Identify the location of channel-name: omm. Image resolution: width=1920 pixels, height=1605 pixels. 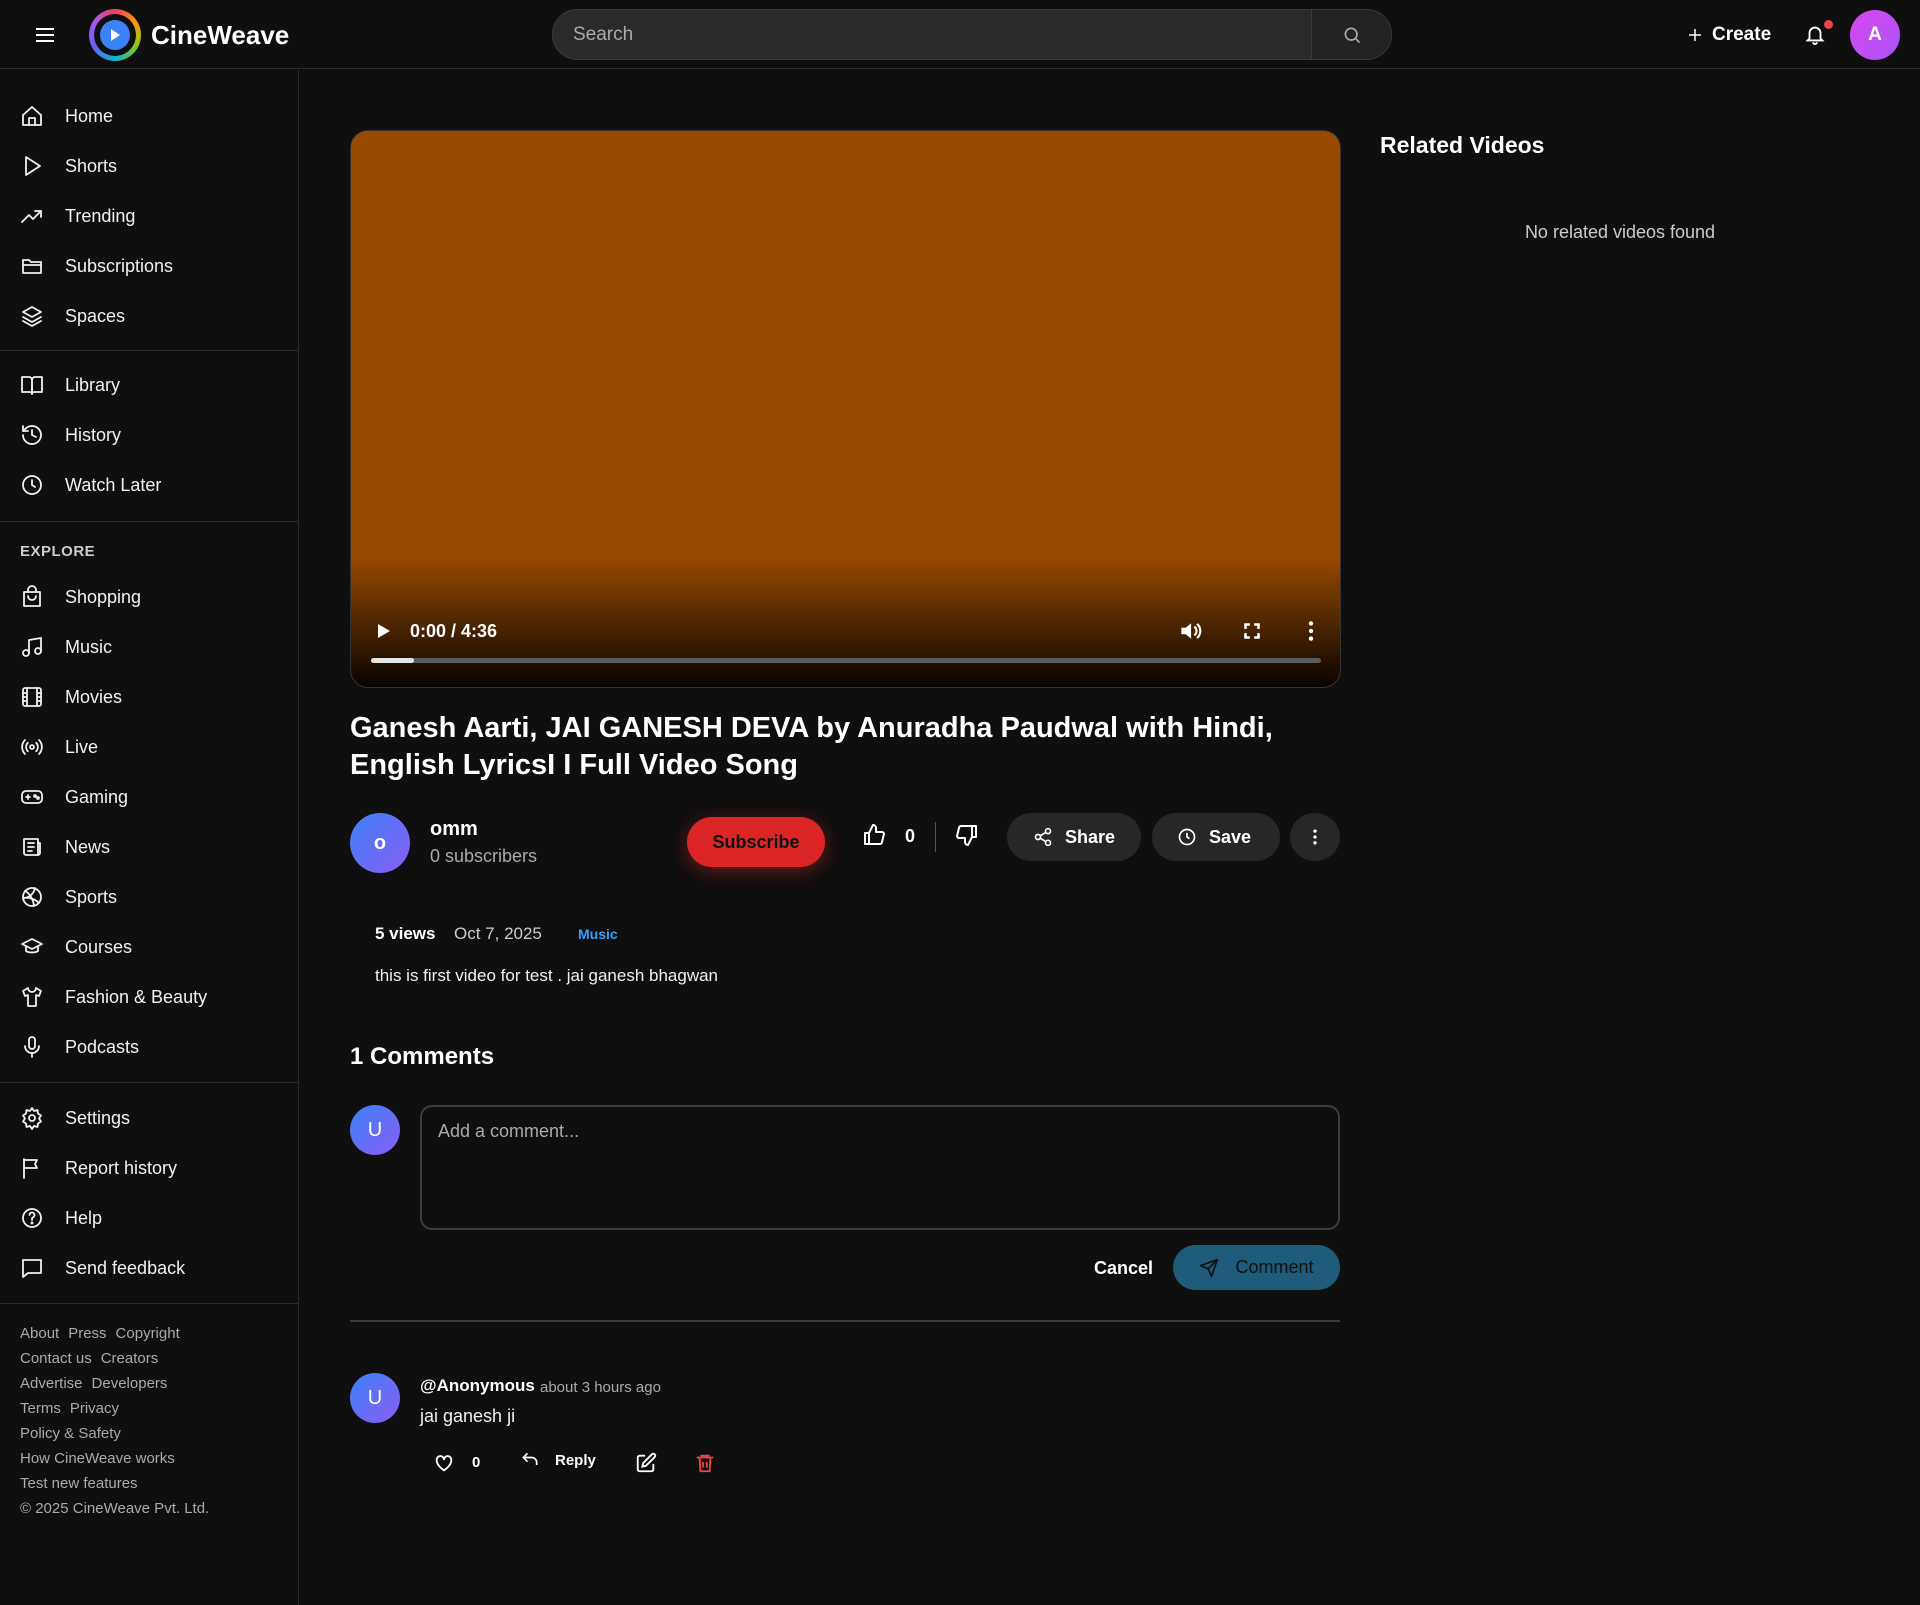
(454, 829).